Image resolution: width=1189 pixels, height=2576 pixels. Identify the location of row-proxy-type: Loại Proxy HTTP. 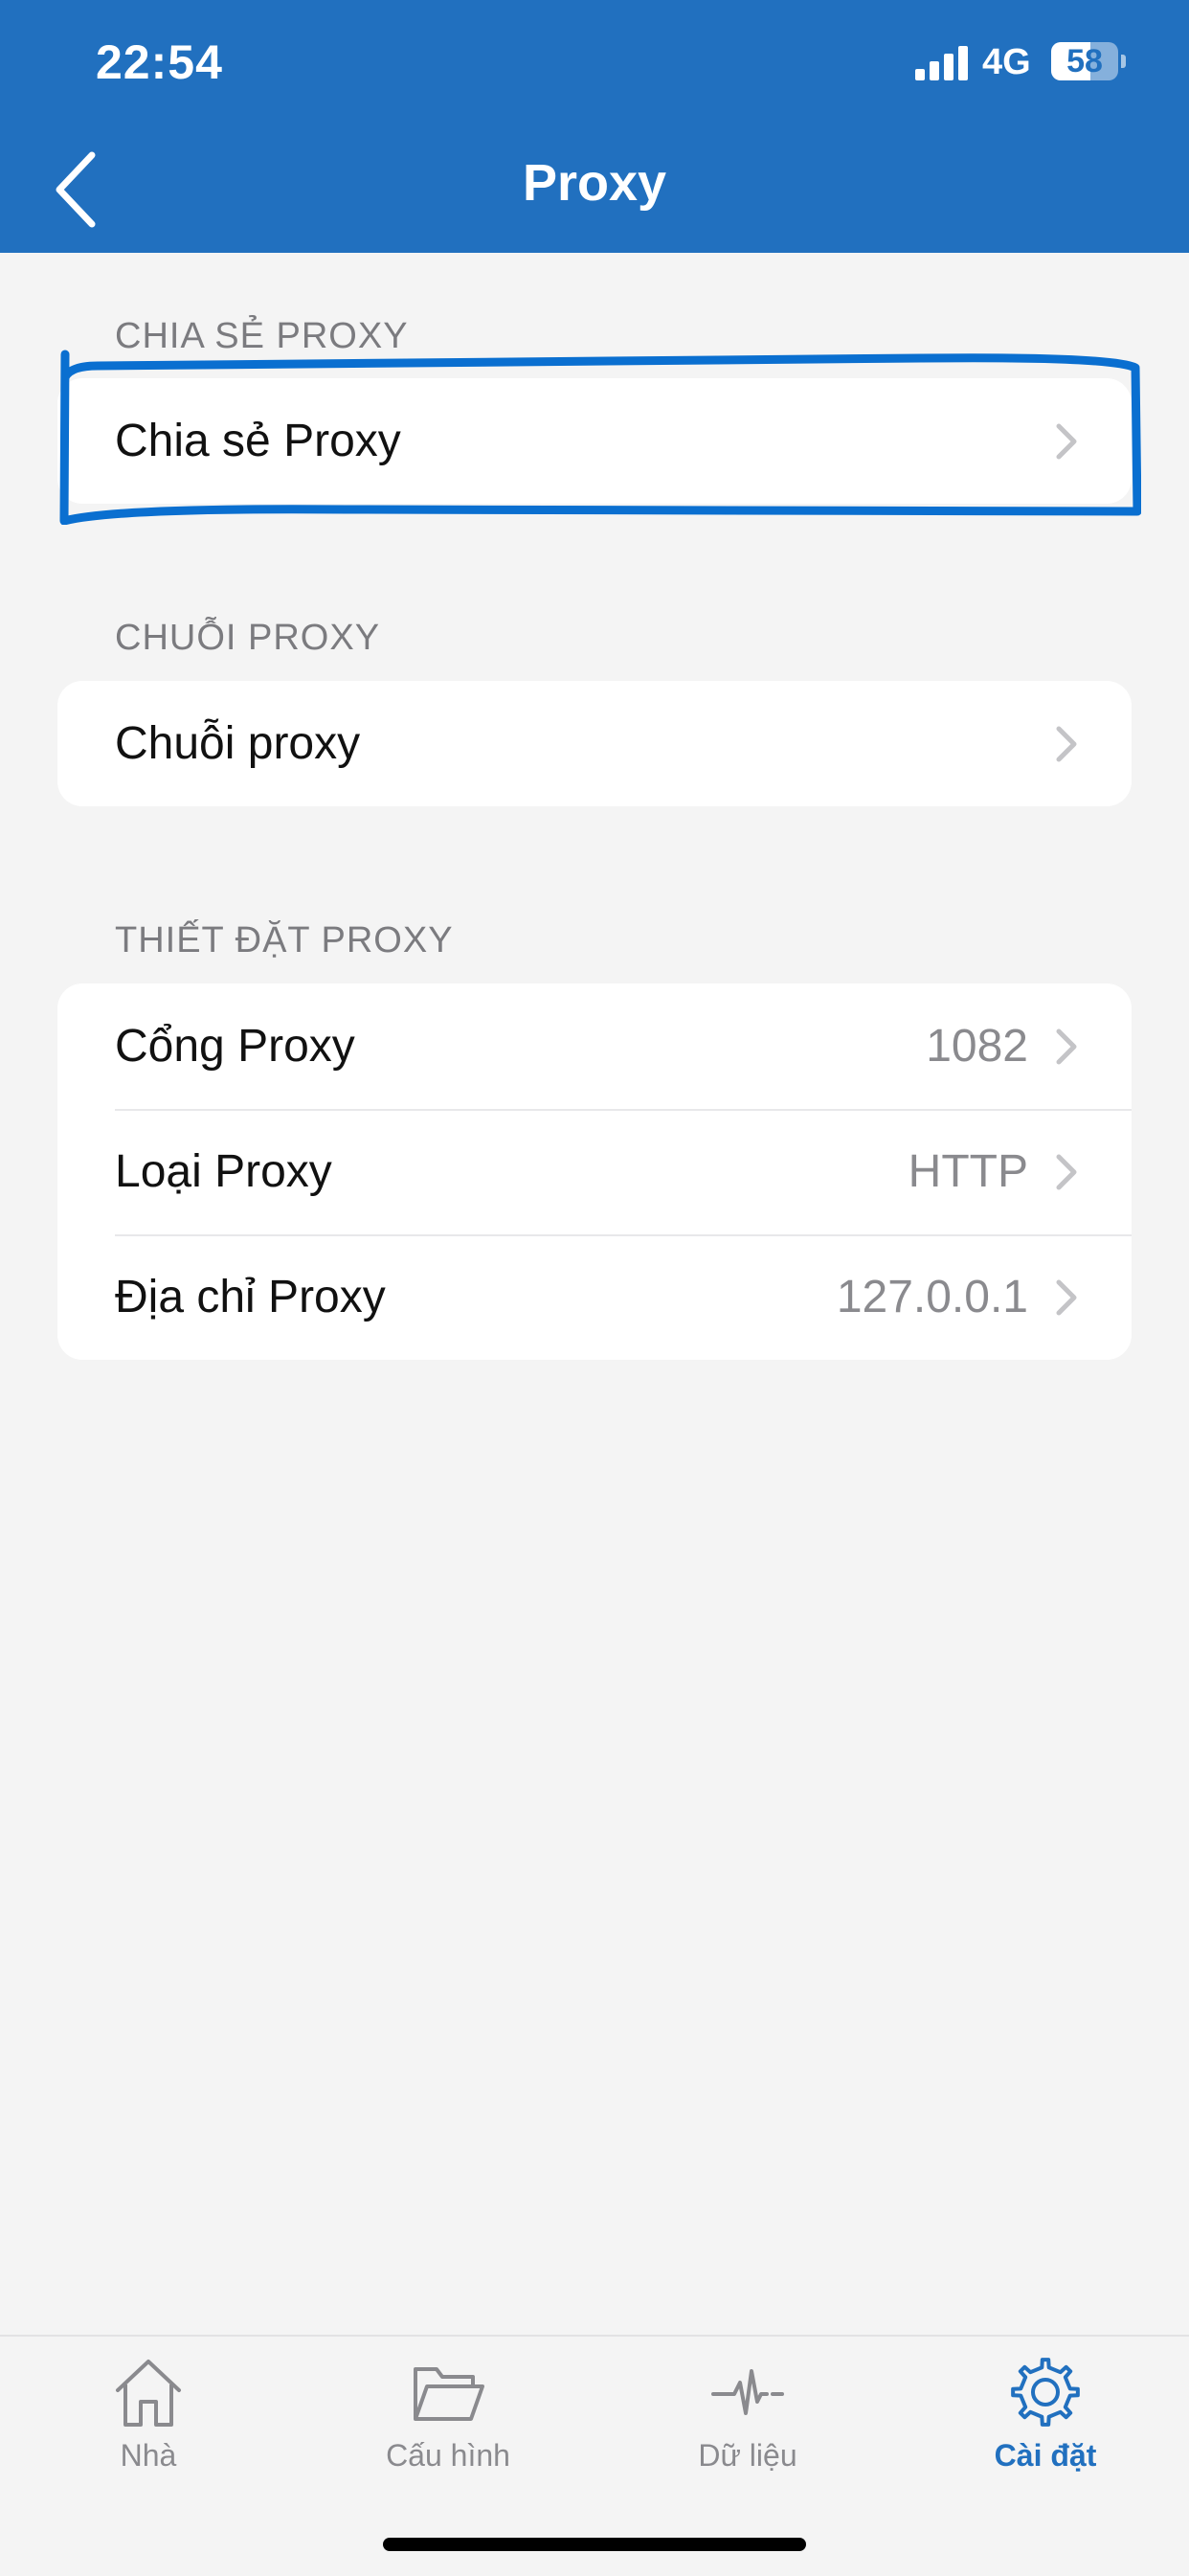
(594, 1171).